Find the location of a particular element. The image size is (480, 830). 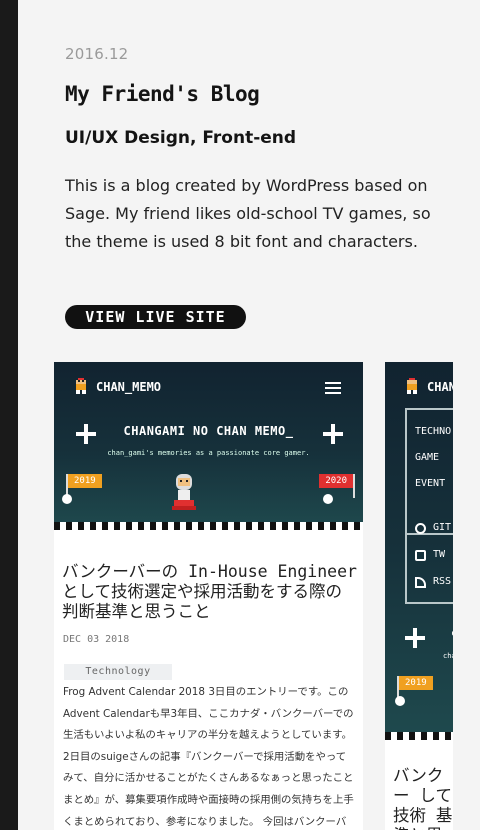

menu-link-github: GIT is located at coordinates (442, 527).